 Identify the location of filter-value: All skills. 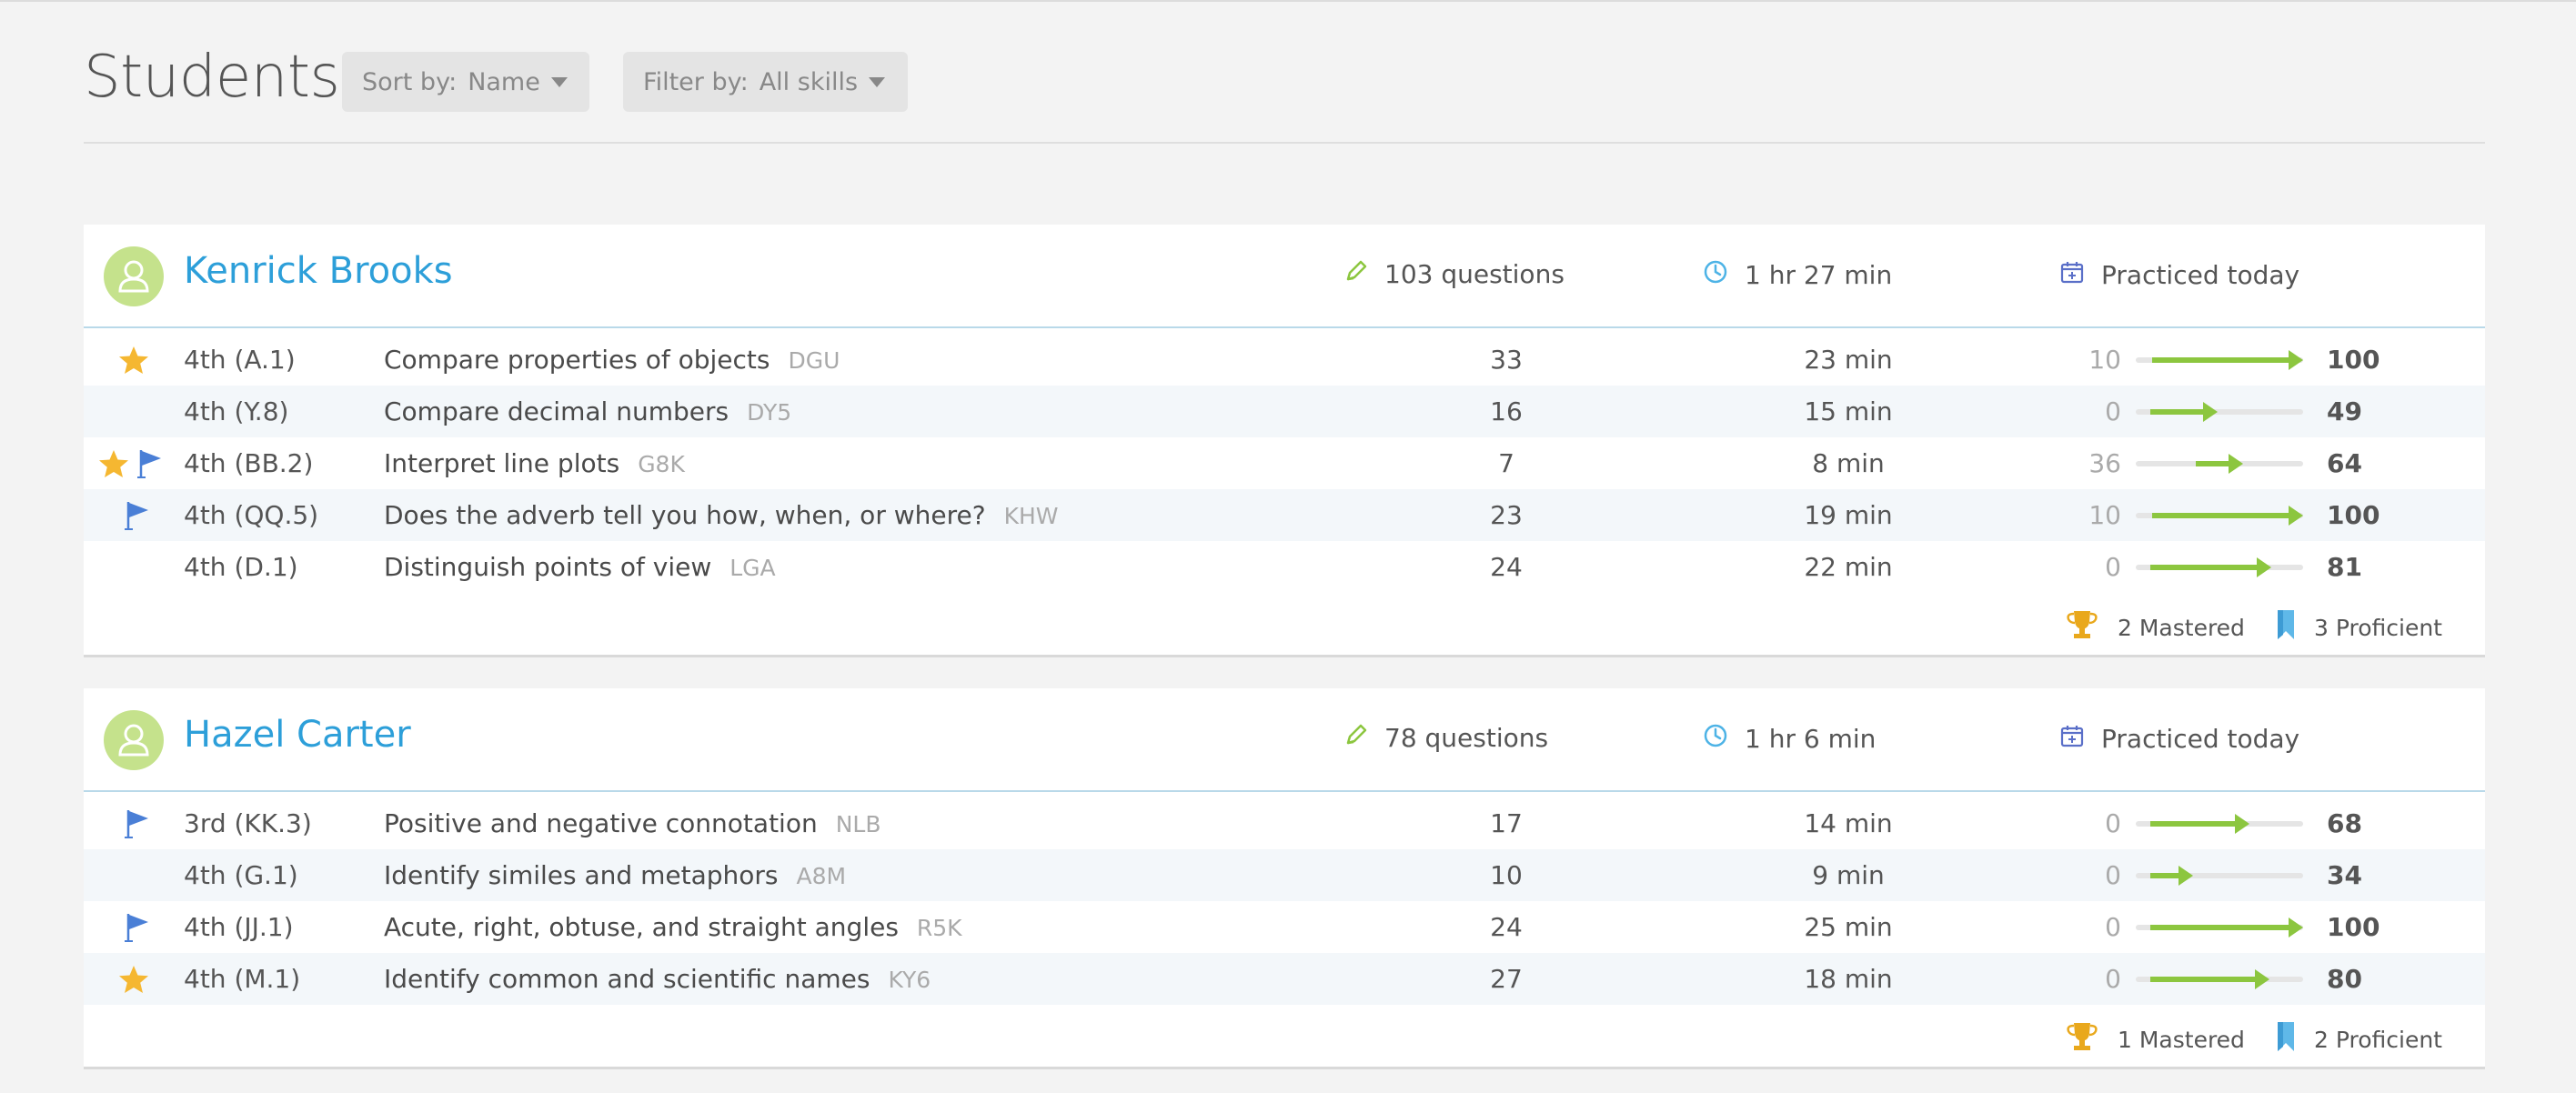
(809, 81).